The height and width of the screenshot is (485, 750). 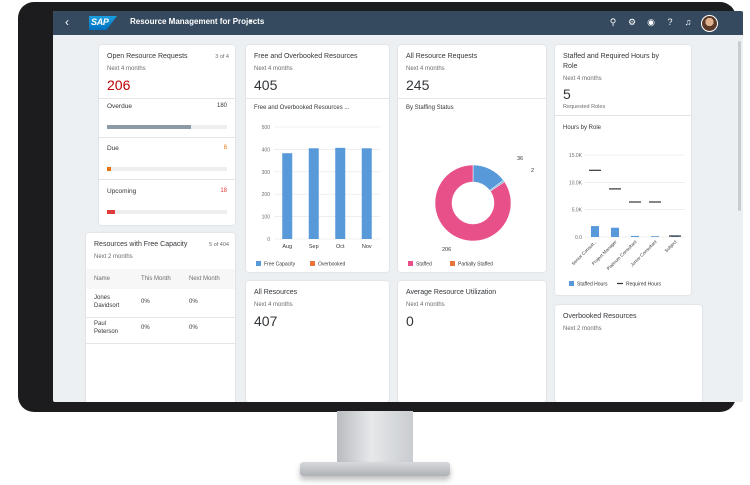 I want to click on sap-logo: SAP, so click(x=103, y=23).